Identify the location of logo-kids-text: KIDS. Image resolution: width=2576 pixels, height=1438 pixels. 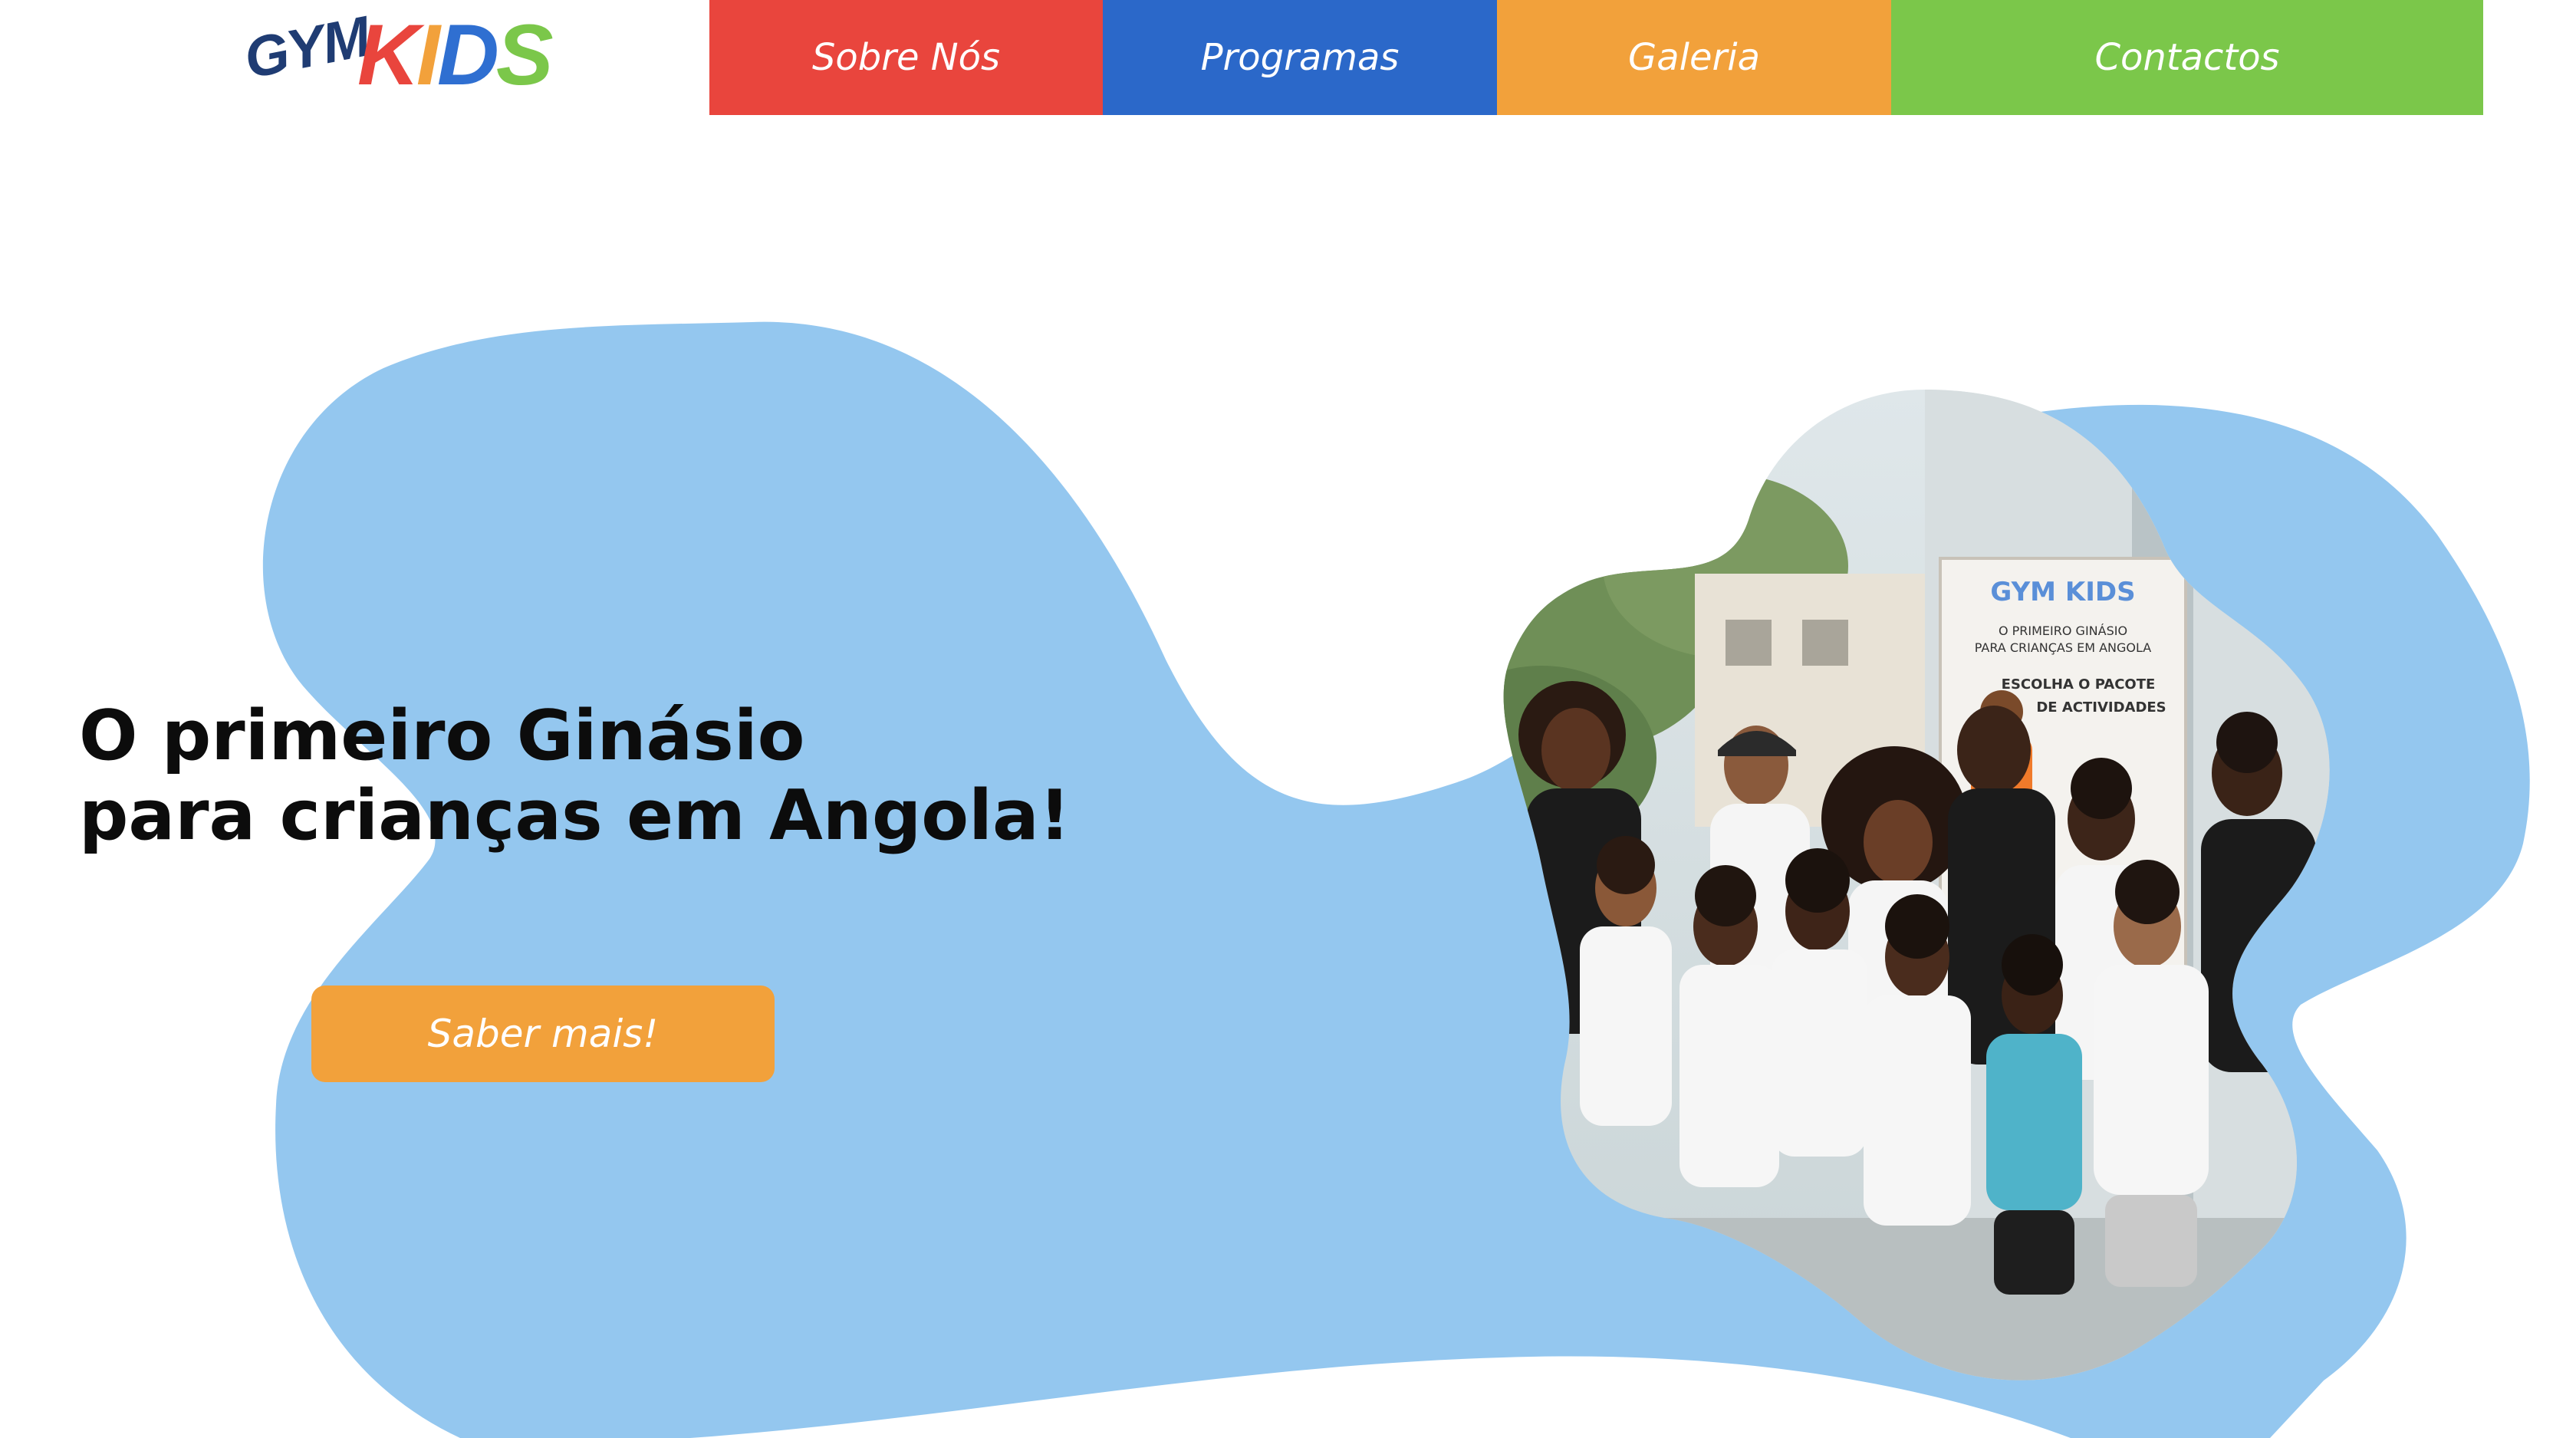
(455, 55).